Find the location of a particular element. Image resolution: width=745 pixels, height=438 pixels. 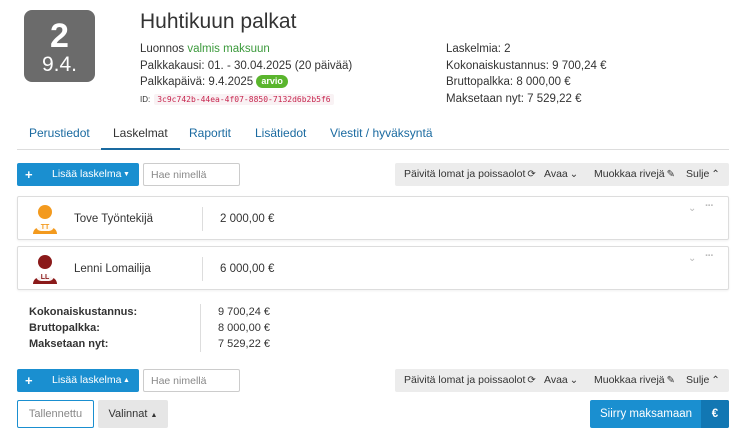

estimate-badge: arvio is located at coordinates (272, 81).